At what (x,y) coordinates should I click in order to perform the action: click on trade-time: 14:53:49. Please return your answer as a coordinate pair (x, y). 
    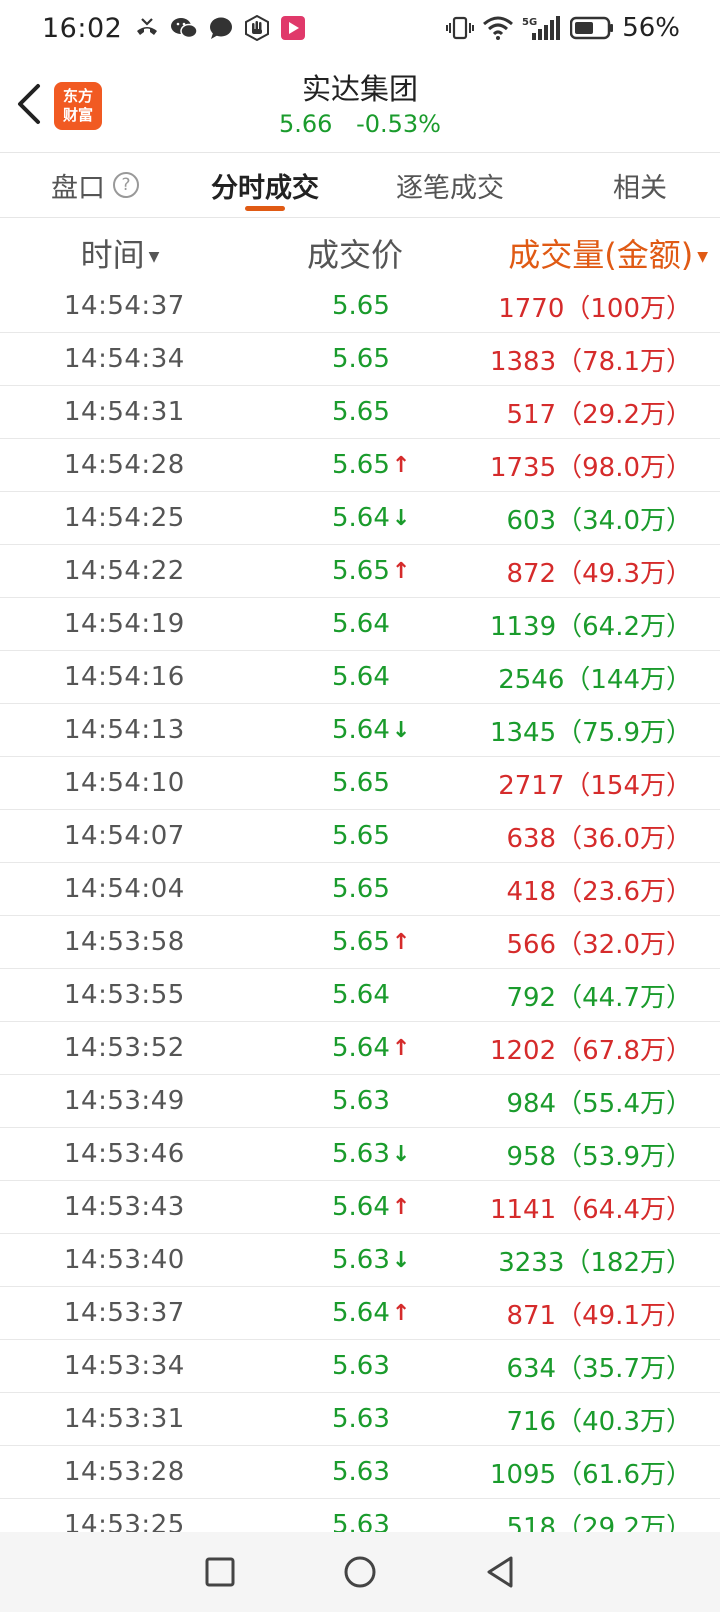
    Looking at the image, I should click on (124, 1101).